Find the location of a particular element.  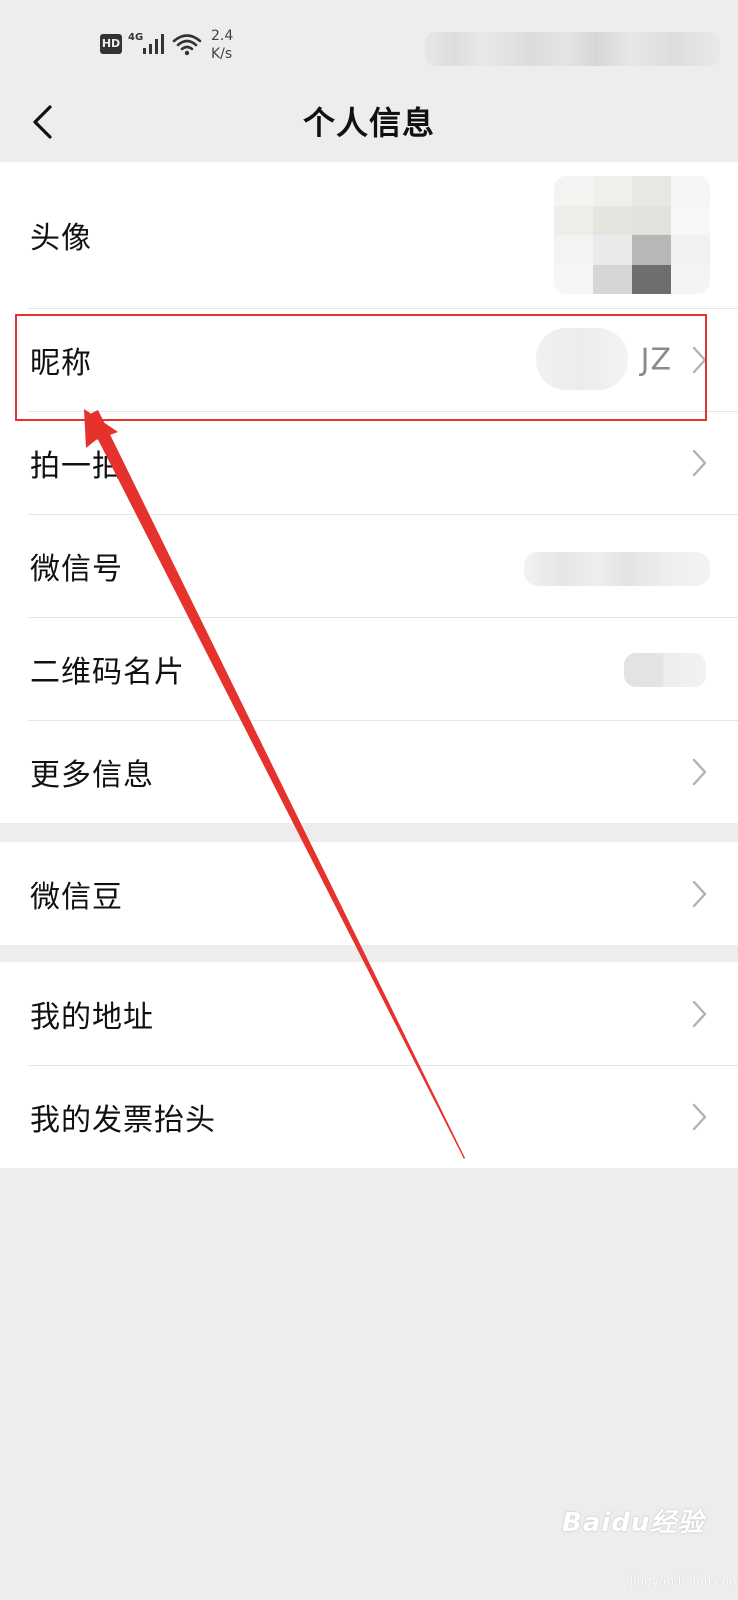

qr-code-blur is located at coordinates (665, 670).